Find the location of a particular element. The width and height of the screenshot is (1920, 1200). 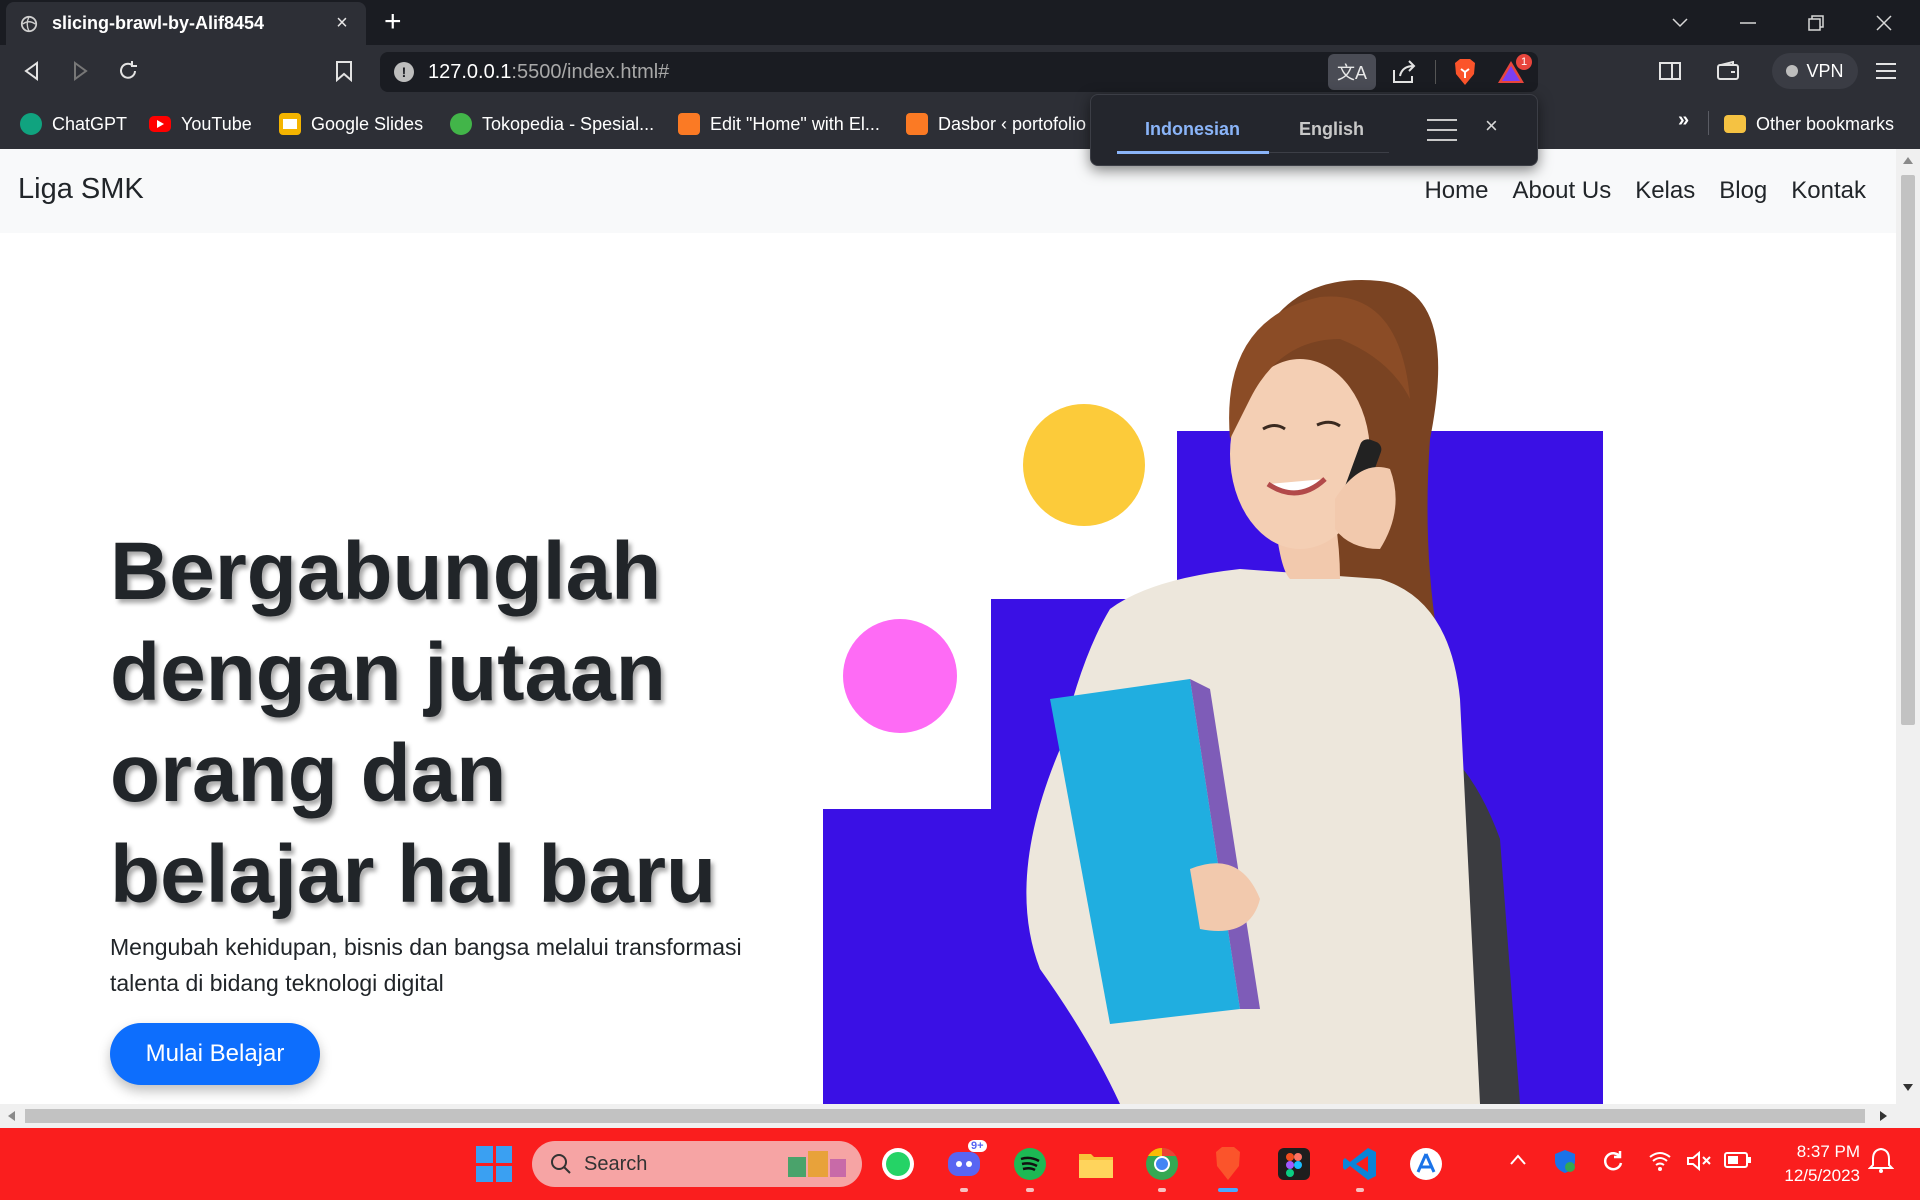

yellow-circle is located at coordinates (1084, 465).